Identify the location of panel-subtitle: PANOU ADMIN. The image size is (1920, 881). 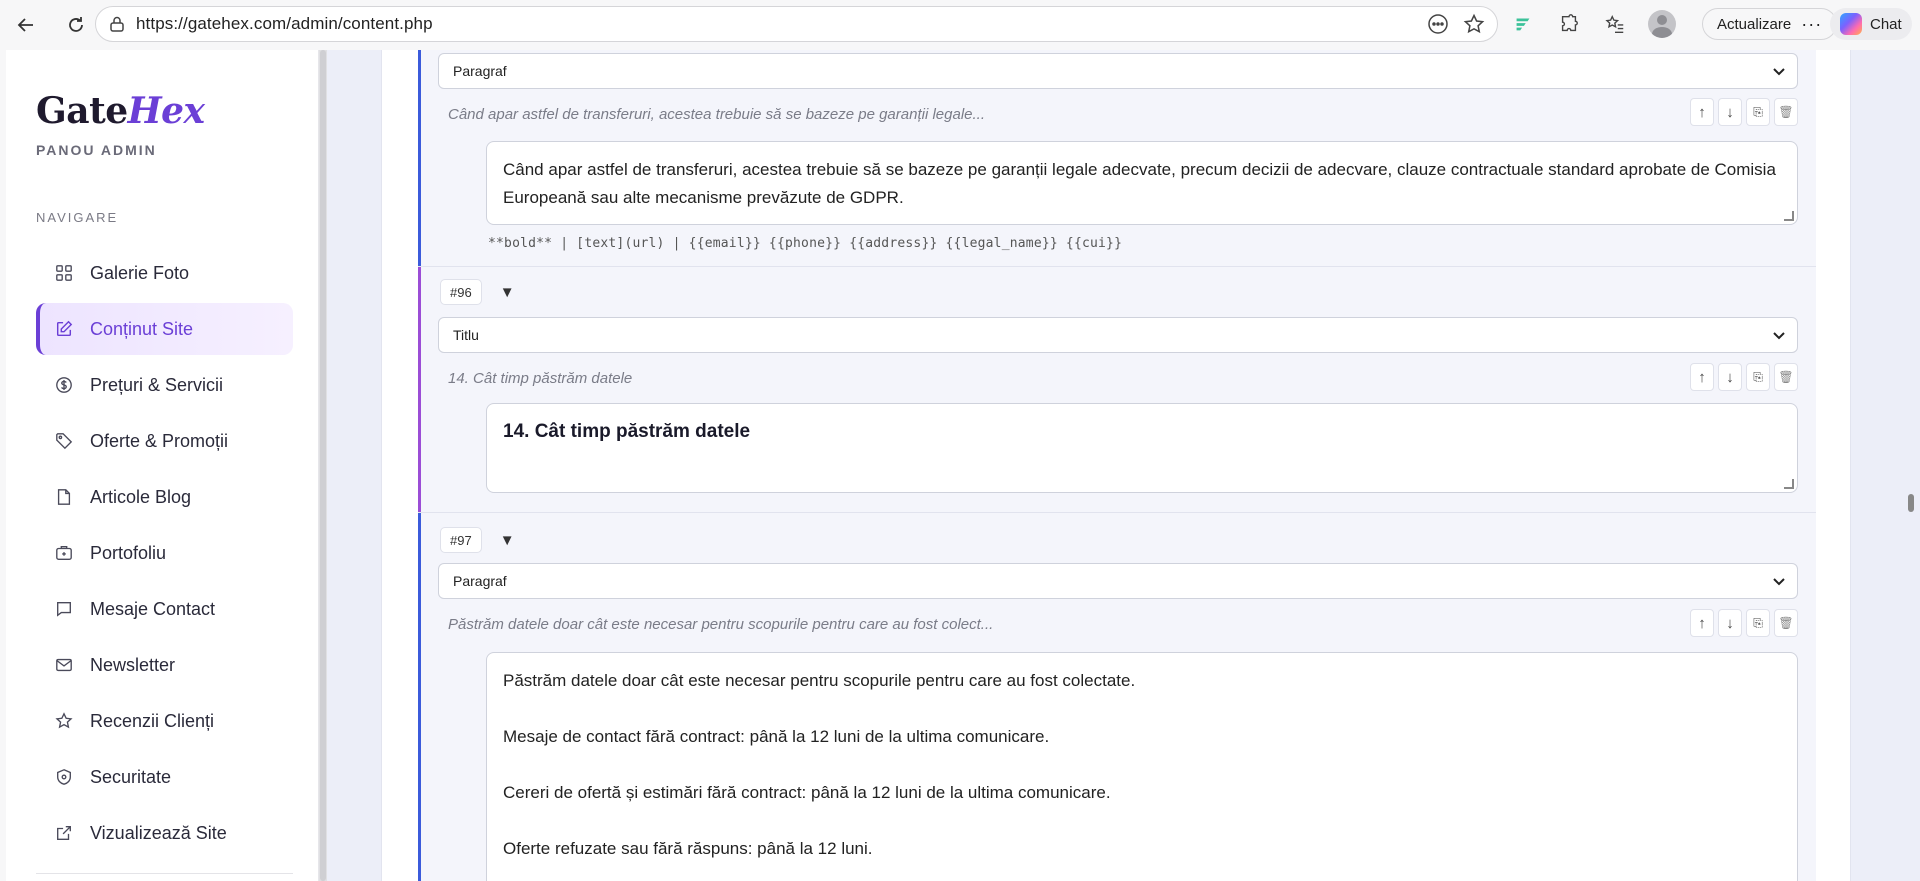
(96, 150).